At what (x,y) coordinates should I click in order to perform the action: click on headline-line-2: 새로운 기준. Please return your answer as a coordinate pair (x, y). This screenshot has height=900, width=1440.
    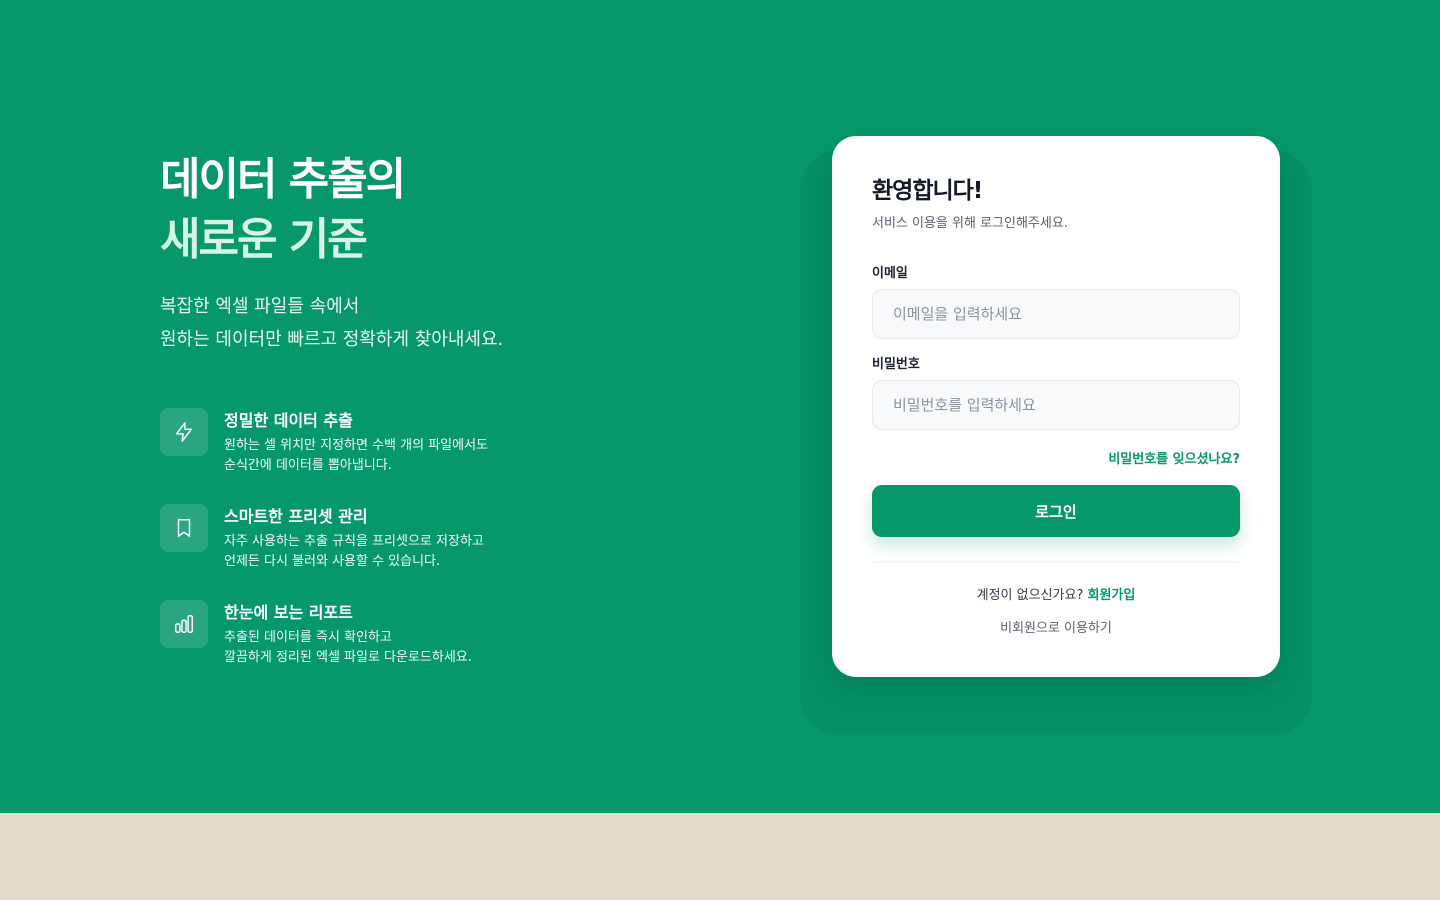
    Looking at the image, I should click on (264, 239).